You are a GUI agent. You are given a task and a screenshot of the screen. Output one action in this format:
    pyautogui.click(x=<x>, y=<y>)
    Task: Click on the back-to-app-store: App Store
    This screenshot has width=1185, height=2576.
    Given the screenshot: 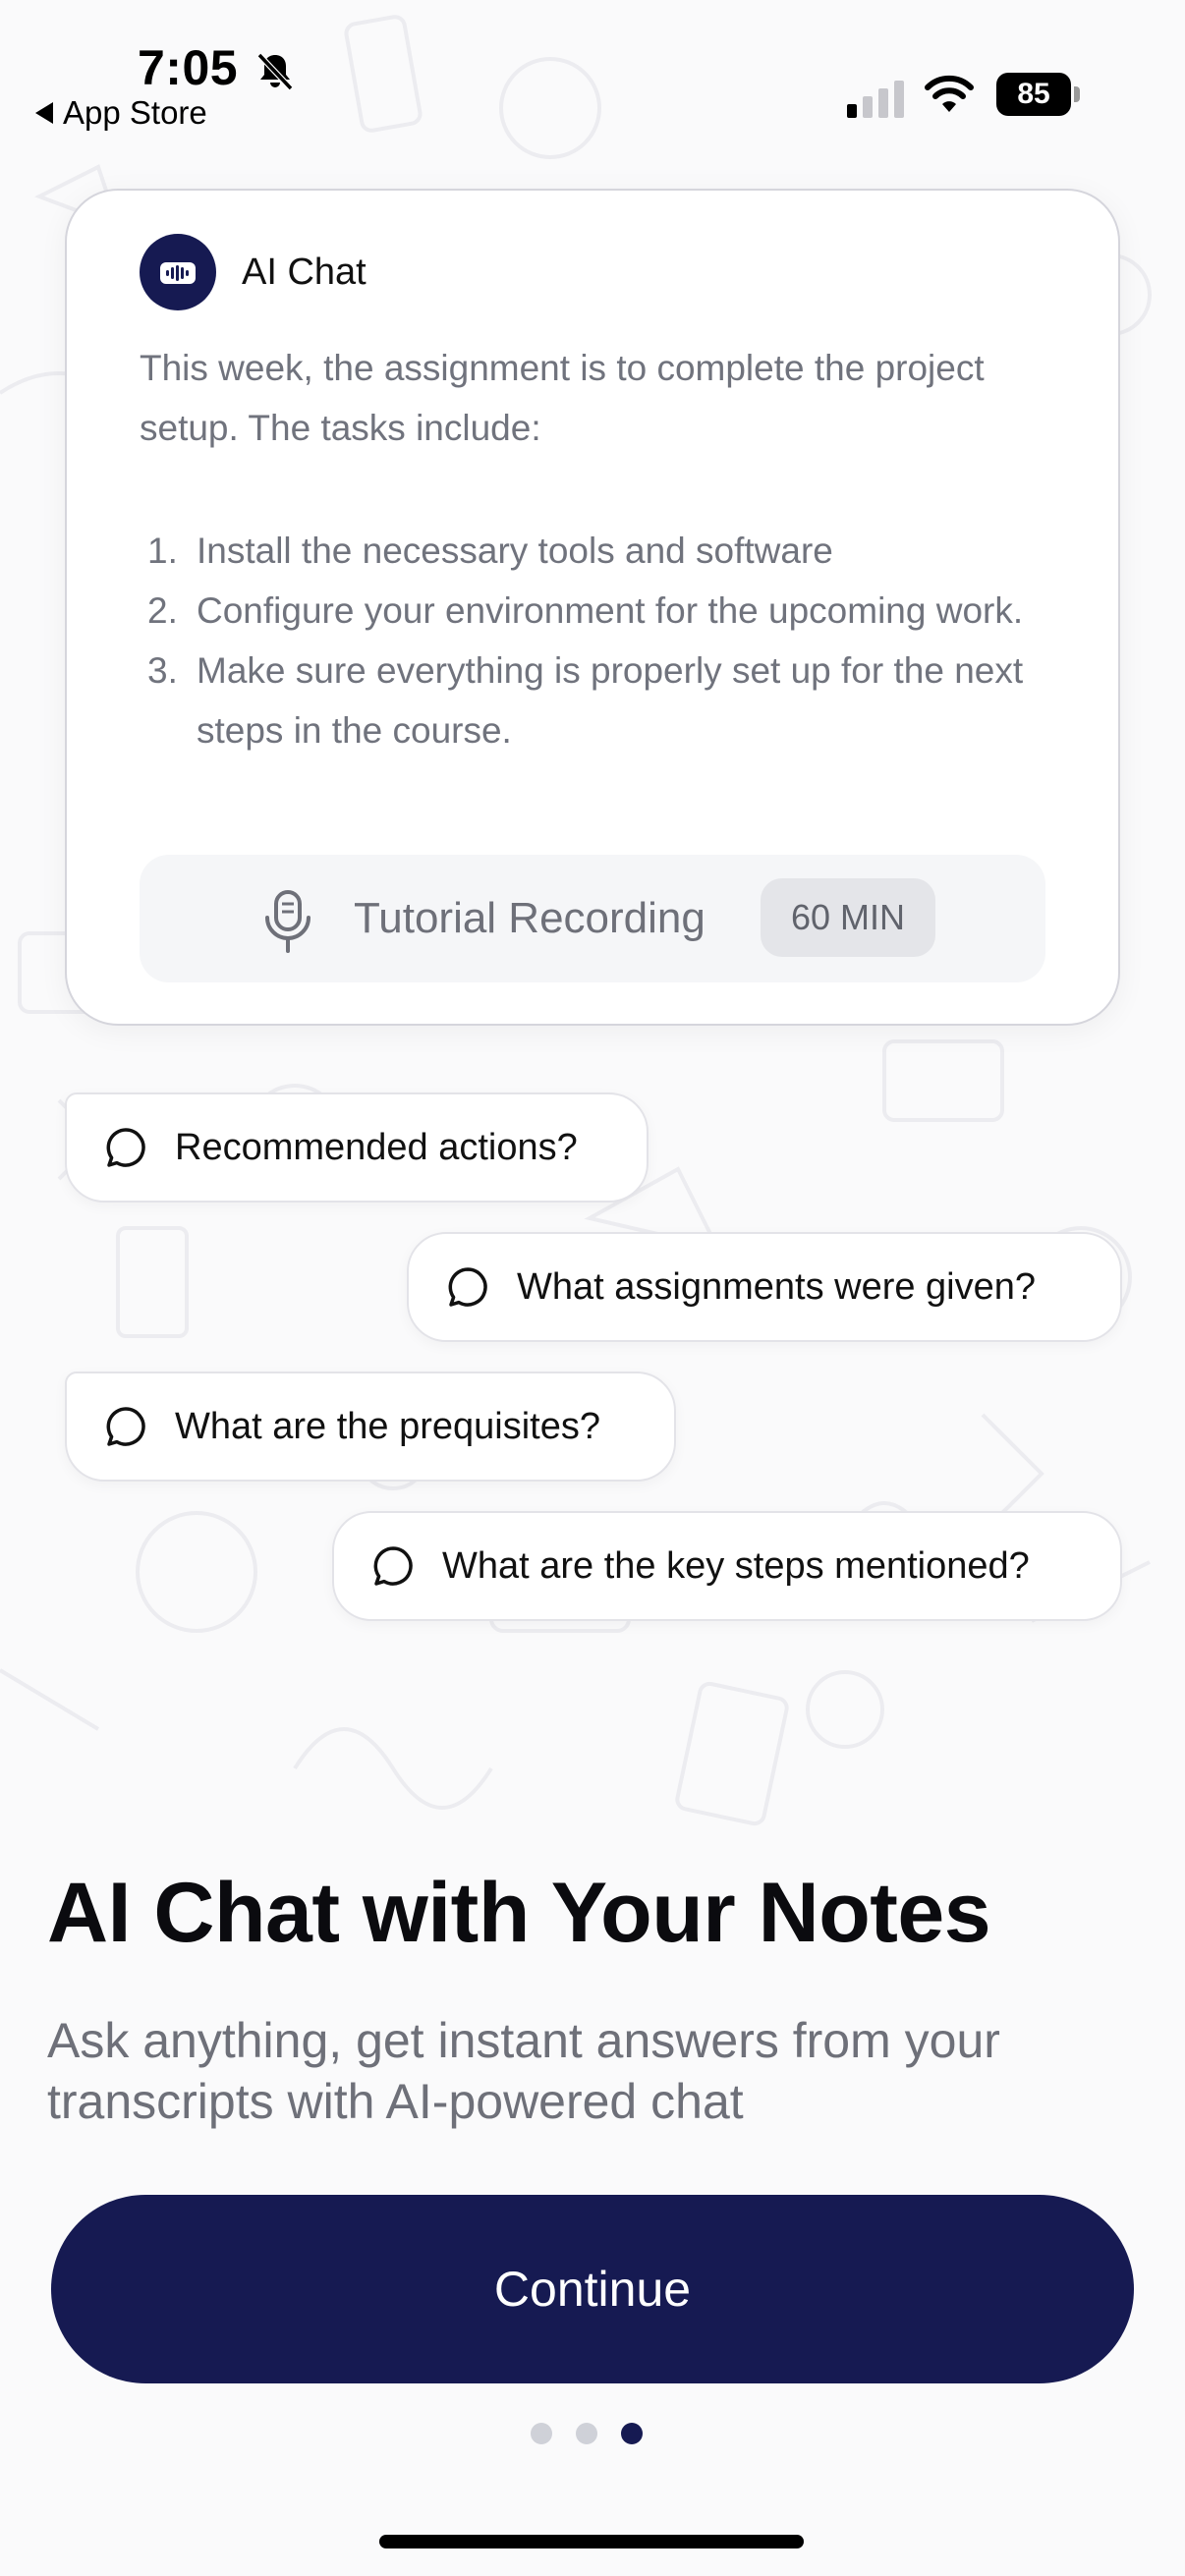 What is the action you would take?
    pyautogui.click(x=121, y=113)
    